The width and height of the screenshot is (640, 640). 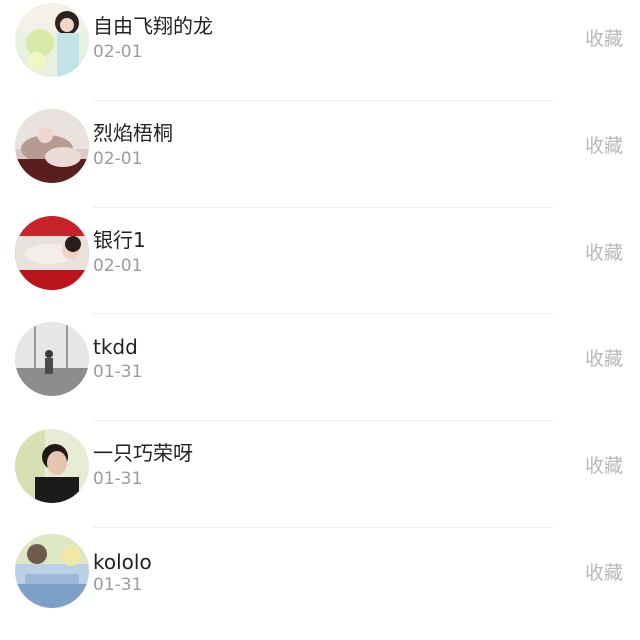 I want to click on user-name: tkdd, so click(x=115, y=347).